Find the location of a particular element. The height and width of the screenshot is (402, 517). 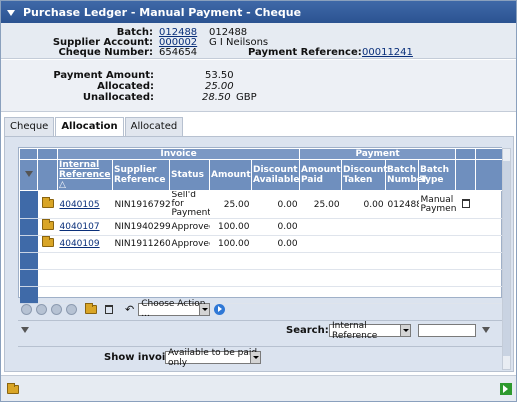

col-batch-type: Batch Type is located at coordinates (437, 175).